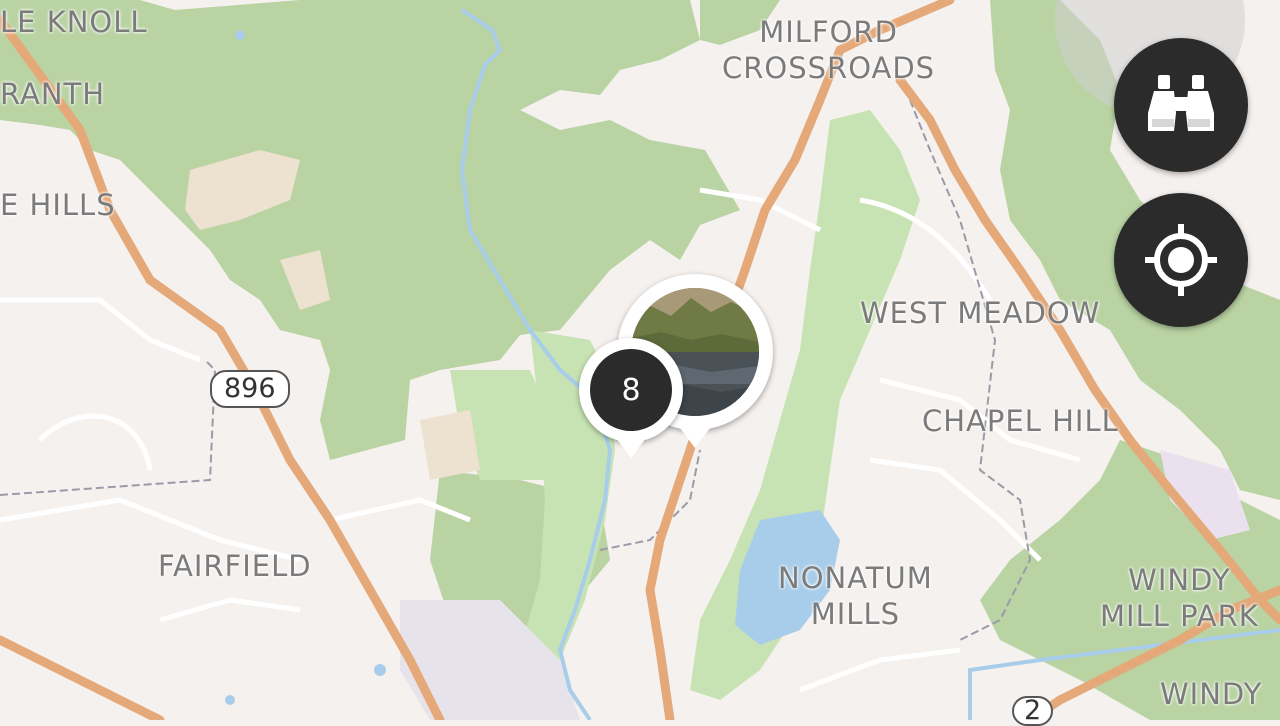 The height and width of the screenshot is (726, 1280). Describe the element at coordinates (1211, 694) in the screenshot. I see `place-label-windy-bottom: WINDY` at that location.